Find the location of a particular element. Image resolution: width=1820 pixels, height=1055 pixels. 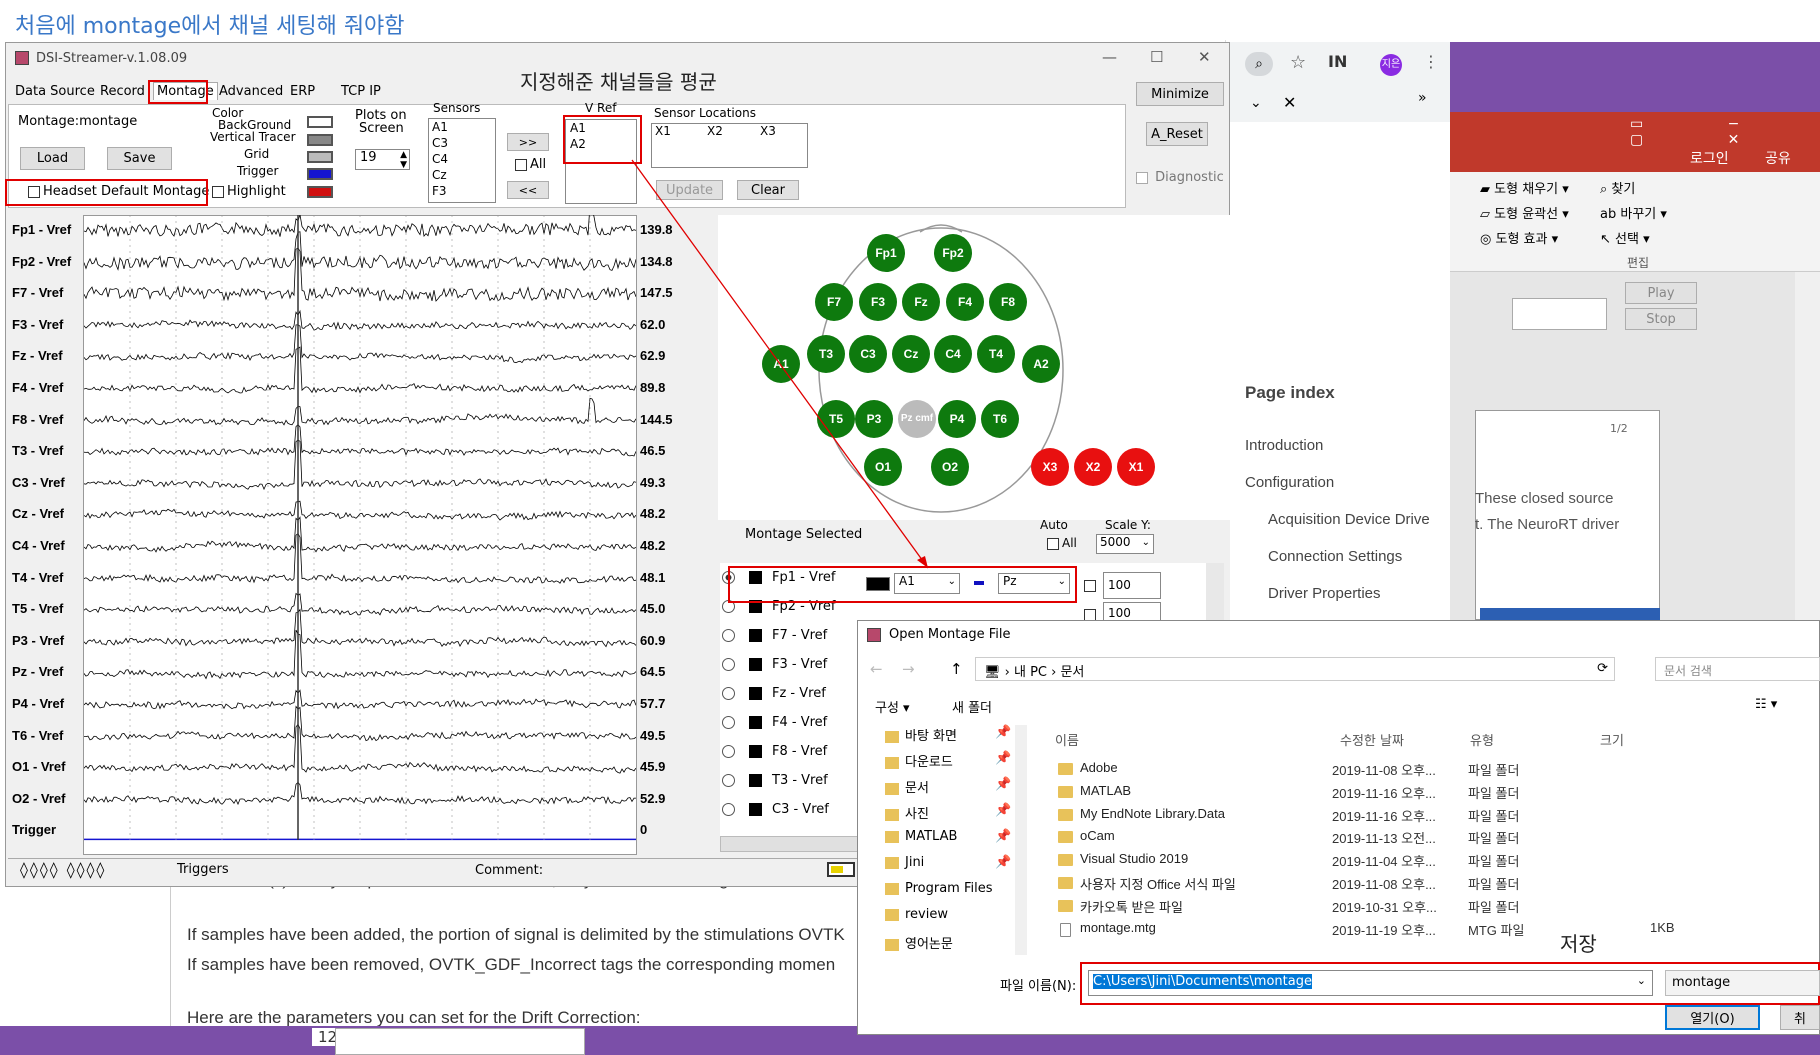

annotation-arrow is located at coordinates (780, 364).